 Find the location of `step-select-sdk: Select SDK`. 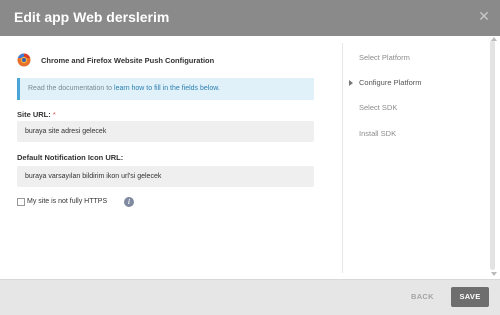

step-select-sdk: Select SDK is located at coordinates (378, 107).